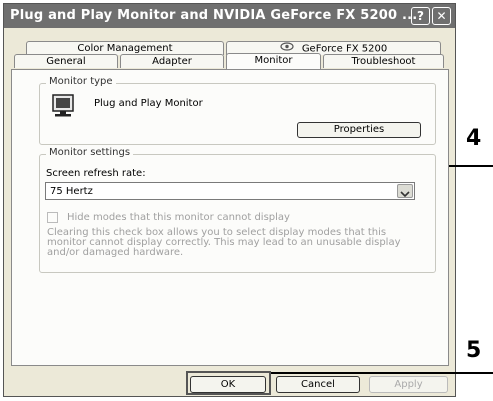 This screenshot has width=493, height=401. I want to click on tab-troubleshoot: Troubleshoot, so click(383, 61).